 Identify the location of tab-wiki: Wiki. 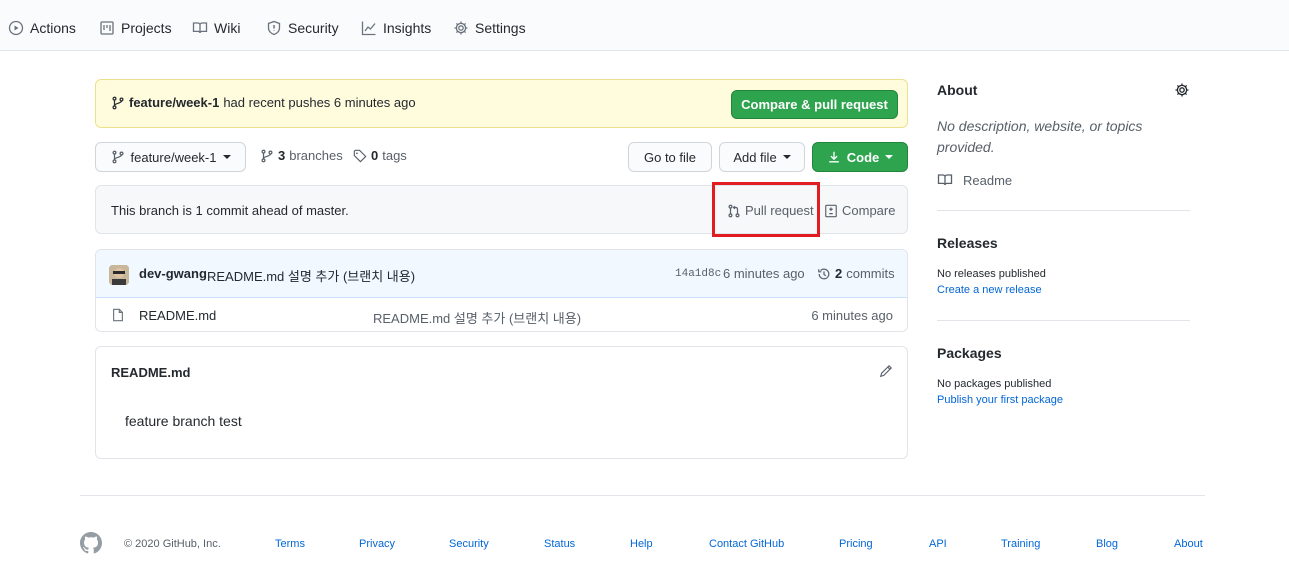
(216, 28).